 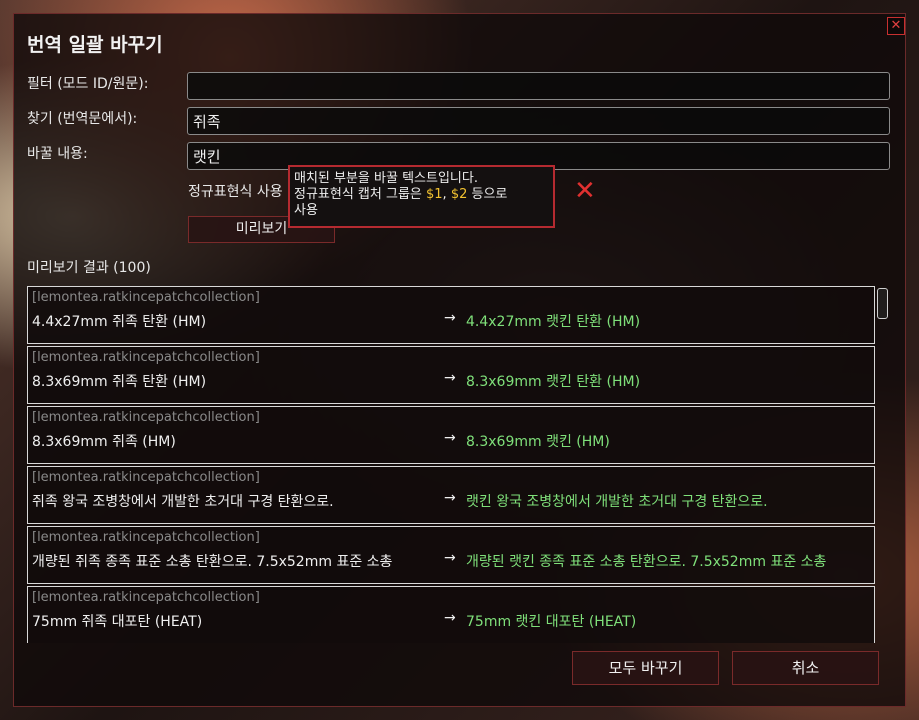 I want to click on results-scrollbar, so click(x=883, y=464).